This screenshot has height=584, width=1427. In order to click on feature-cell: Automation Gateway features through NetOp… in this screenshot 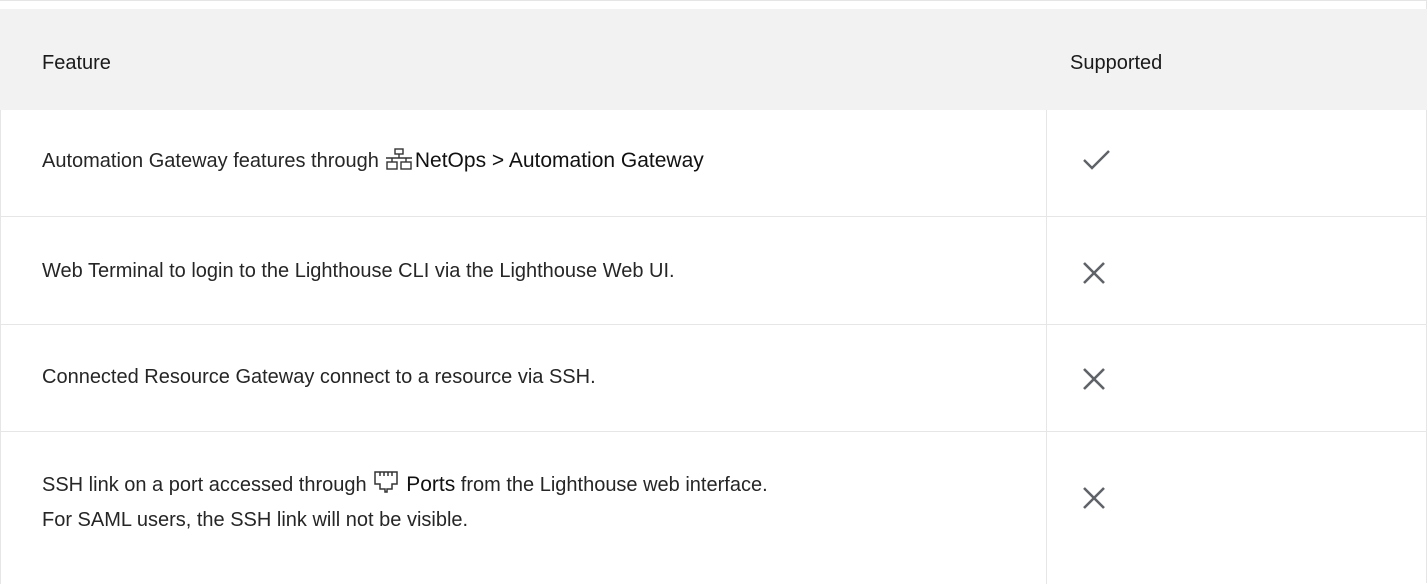, I will do `click(373, 162)`.